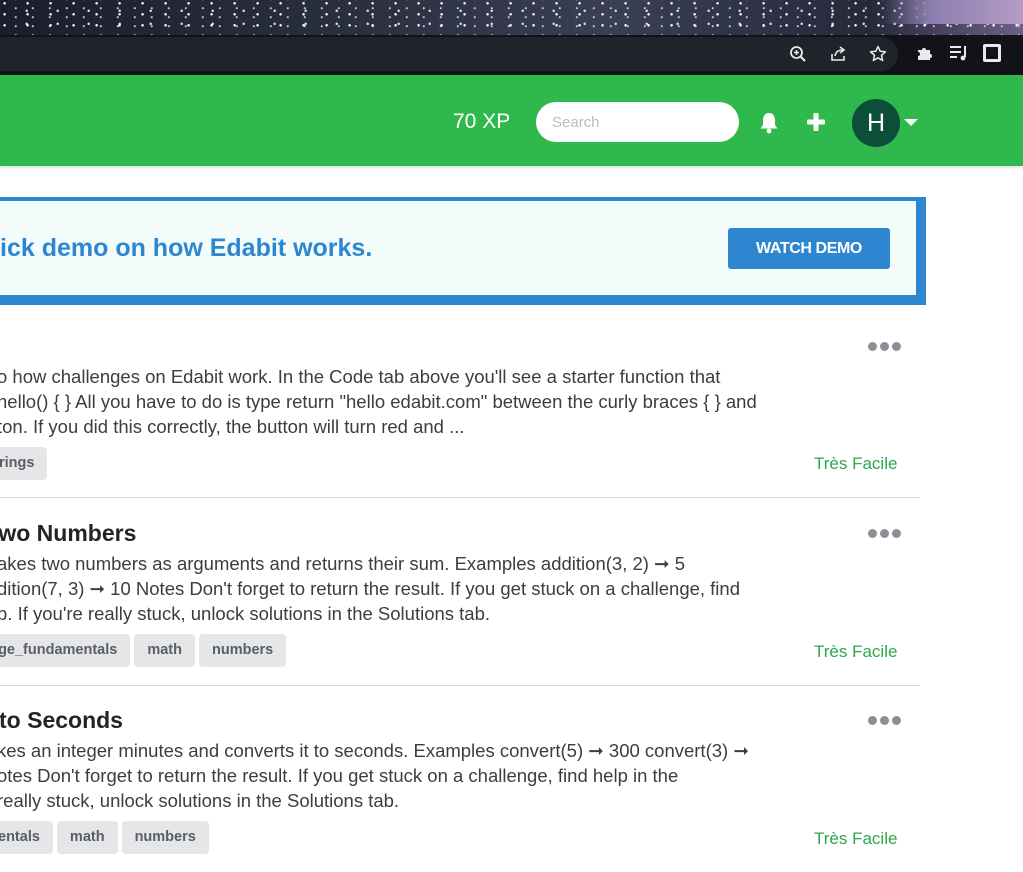  What do you see at coordinates (959, 53) in the screenshot?
I see `media-queue-icon` at bounding box center [959, 53].